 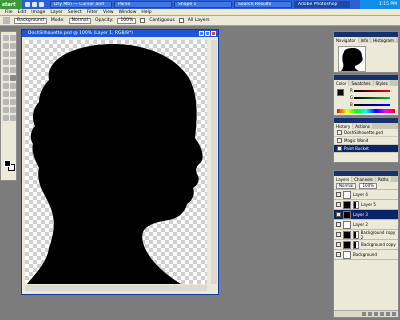 I want to click on stamp-tool-icon, so click(x=6, y=70).